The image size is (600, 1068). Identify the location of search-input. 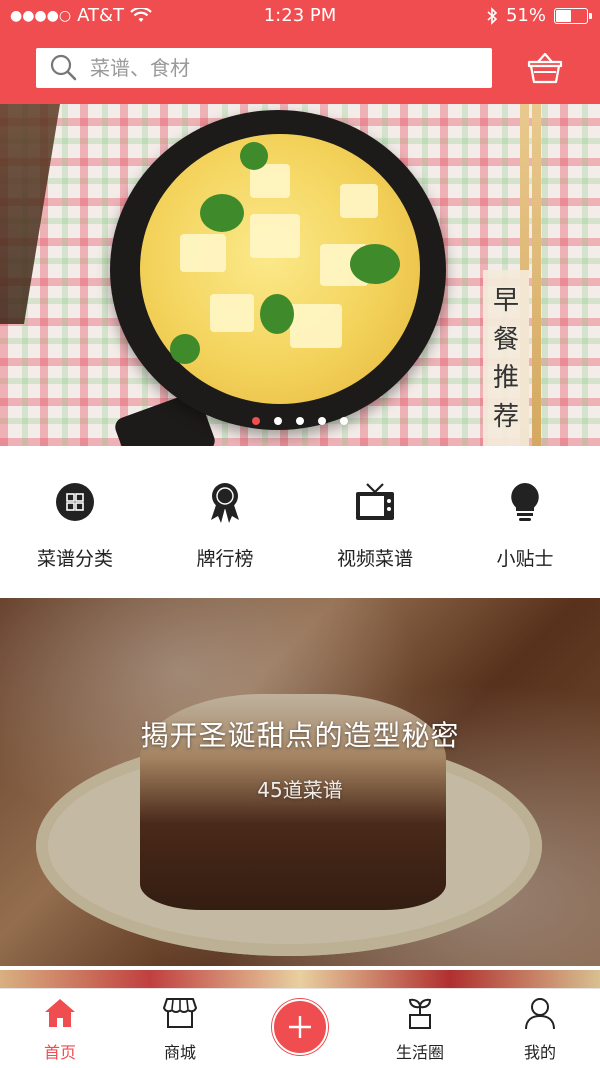
(280, 68).